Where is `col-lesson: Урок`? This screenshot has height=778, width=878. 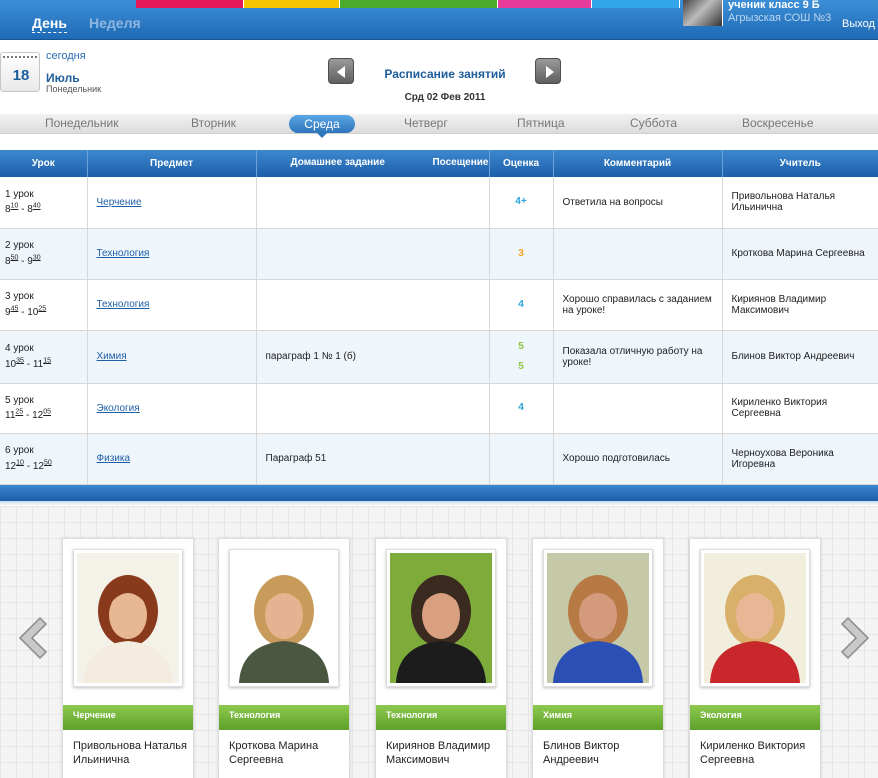
col-lesson: Урок is located at coordinates (44, 163).